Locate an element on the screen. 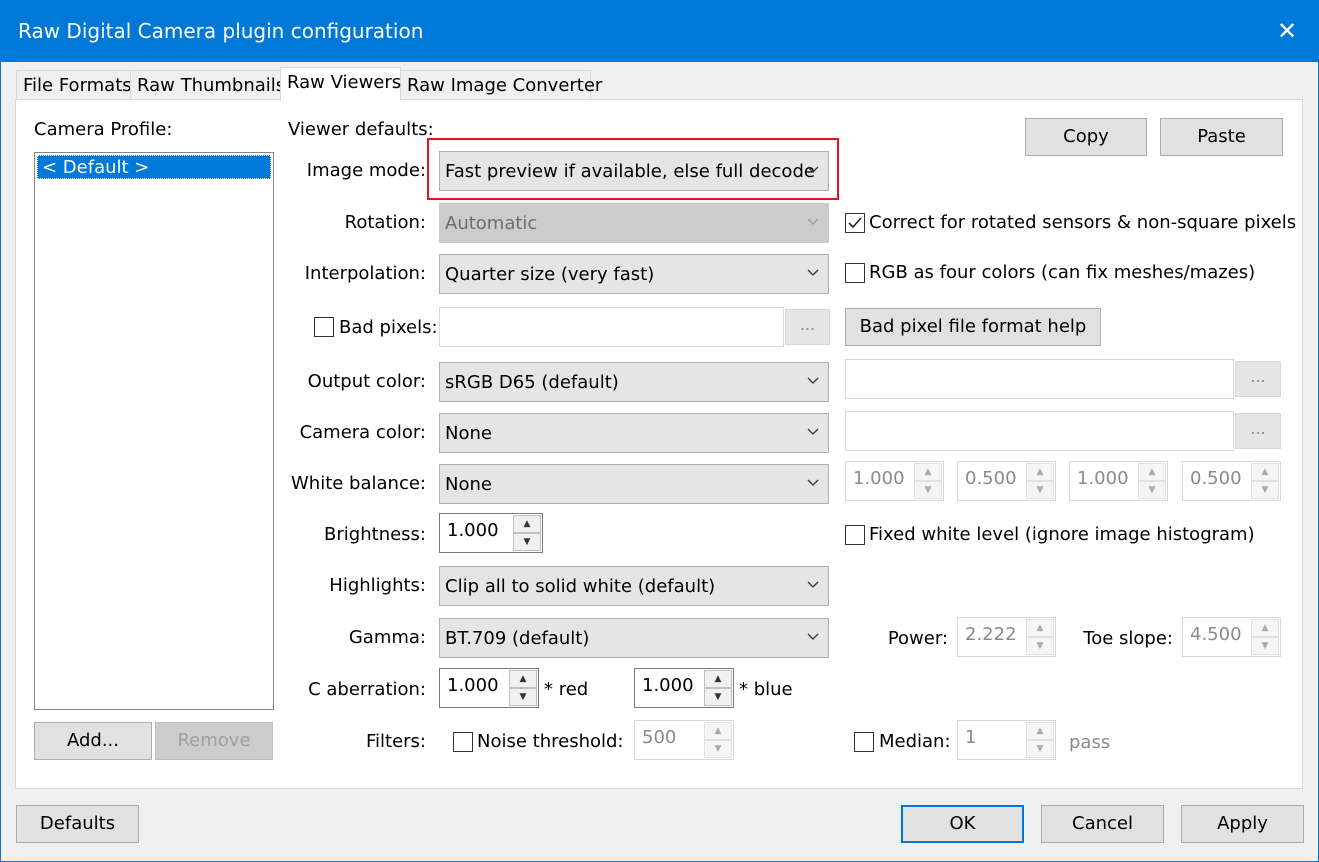 This screenshot has width=1319, height=862. toe-slope-spinner: 4.500 ▲ ▼ is located at coordinates (1231, 637).